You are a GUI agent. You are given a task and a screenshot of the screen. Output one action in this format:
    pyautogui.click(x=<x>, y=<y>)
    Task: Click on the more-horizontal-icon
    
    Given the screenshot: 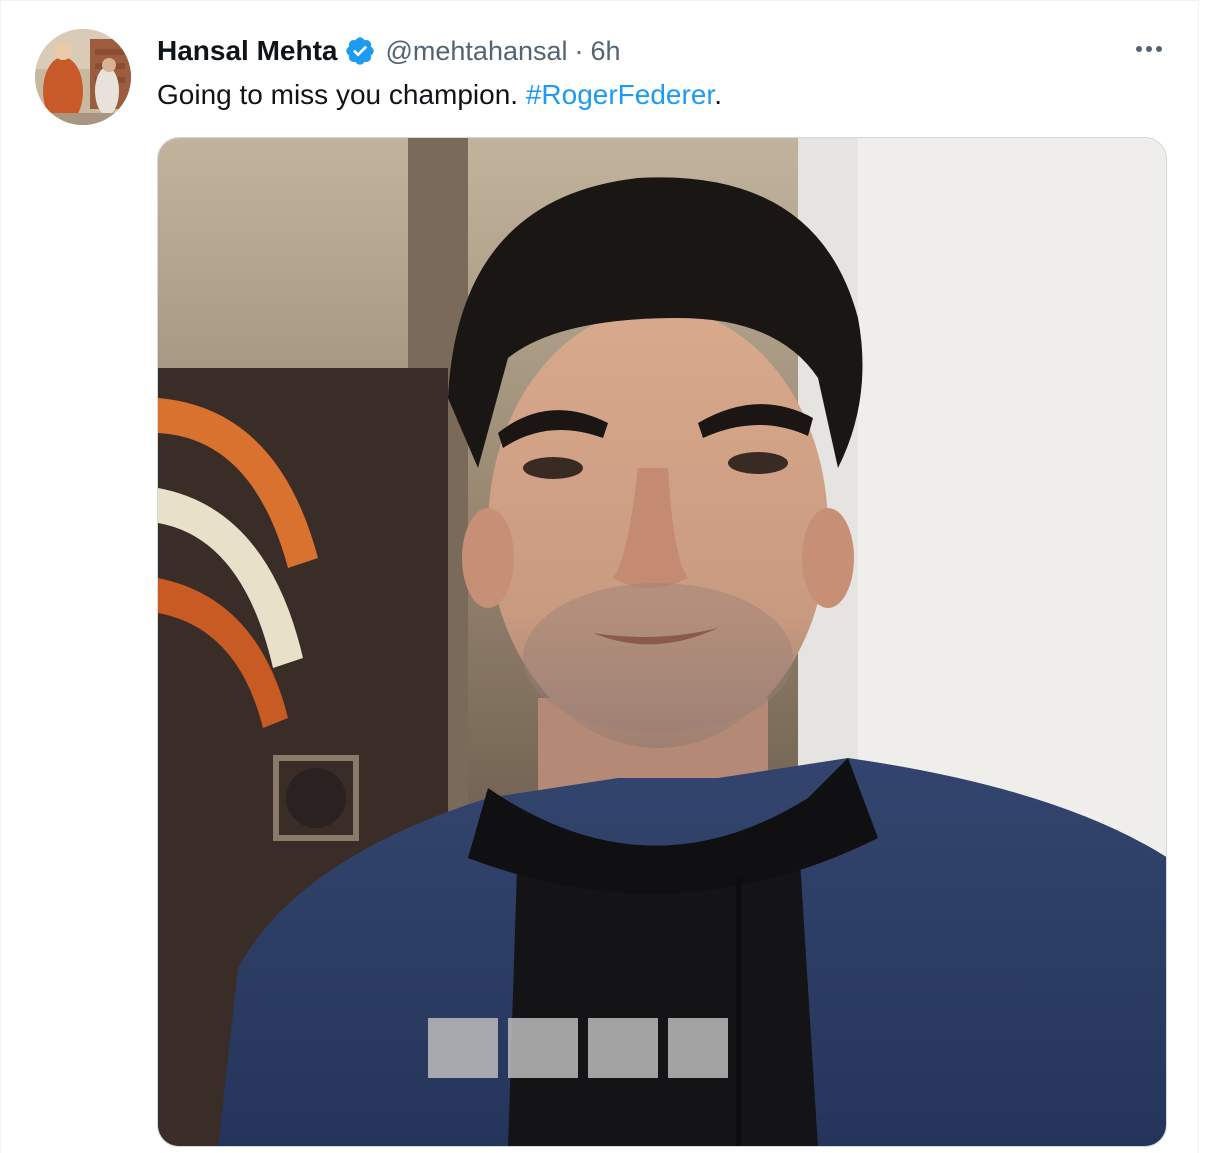 What is the action you would take?
    pyautogui.click(x=1149, y=49)
    